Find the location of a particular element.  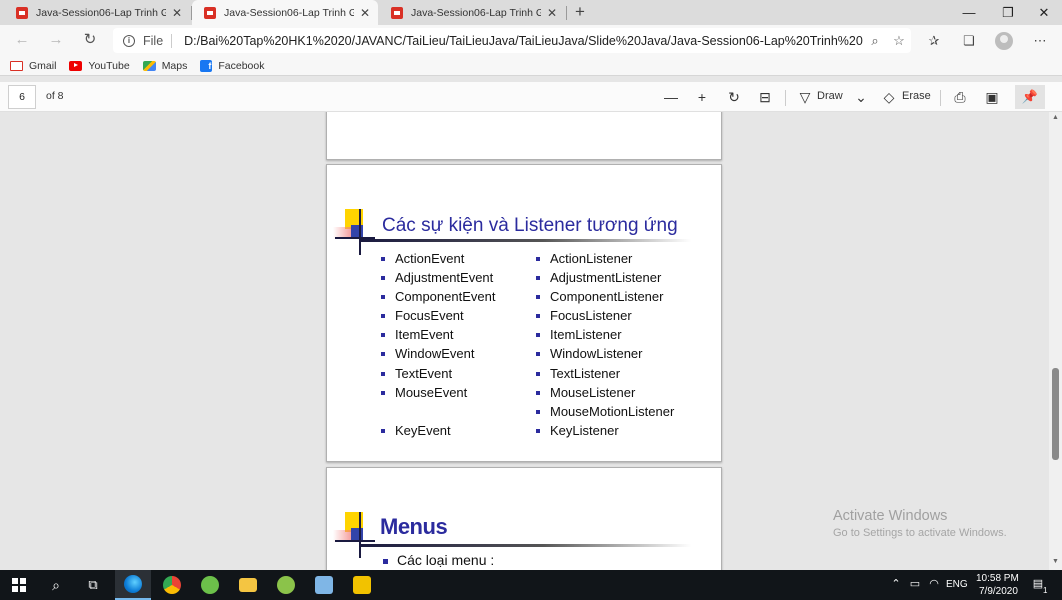

close-window-button: ✕ is located at coordinates (1041, 12).